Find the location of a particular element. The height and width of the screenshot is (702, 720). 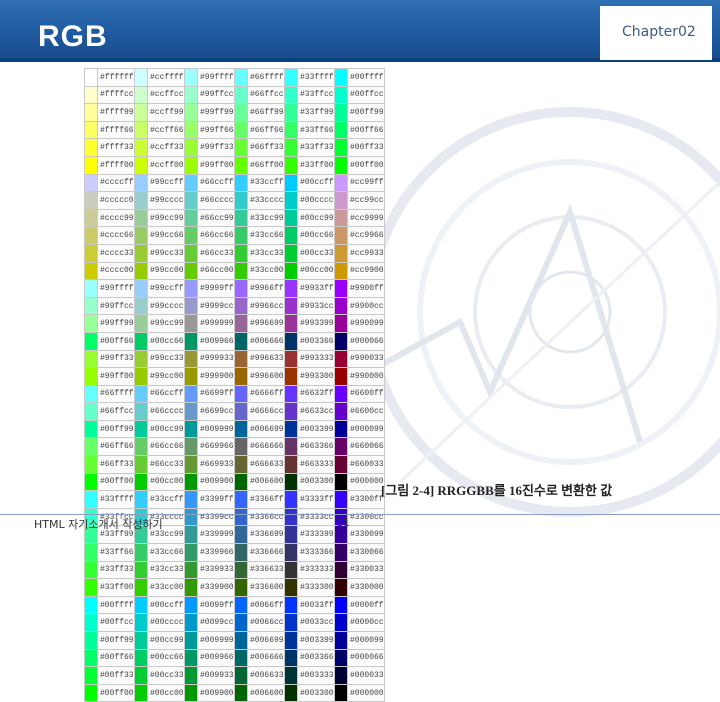

color-hex-label: #336699 is located at coordinates (266, 535).